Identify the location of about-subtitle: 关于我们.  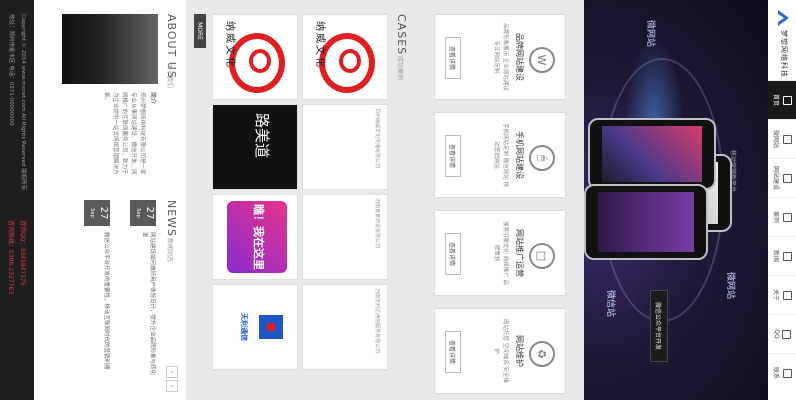
(169, 76).